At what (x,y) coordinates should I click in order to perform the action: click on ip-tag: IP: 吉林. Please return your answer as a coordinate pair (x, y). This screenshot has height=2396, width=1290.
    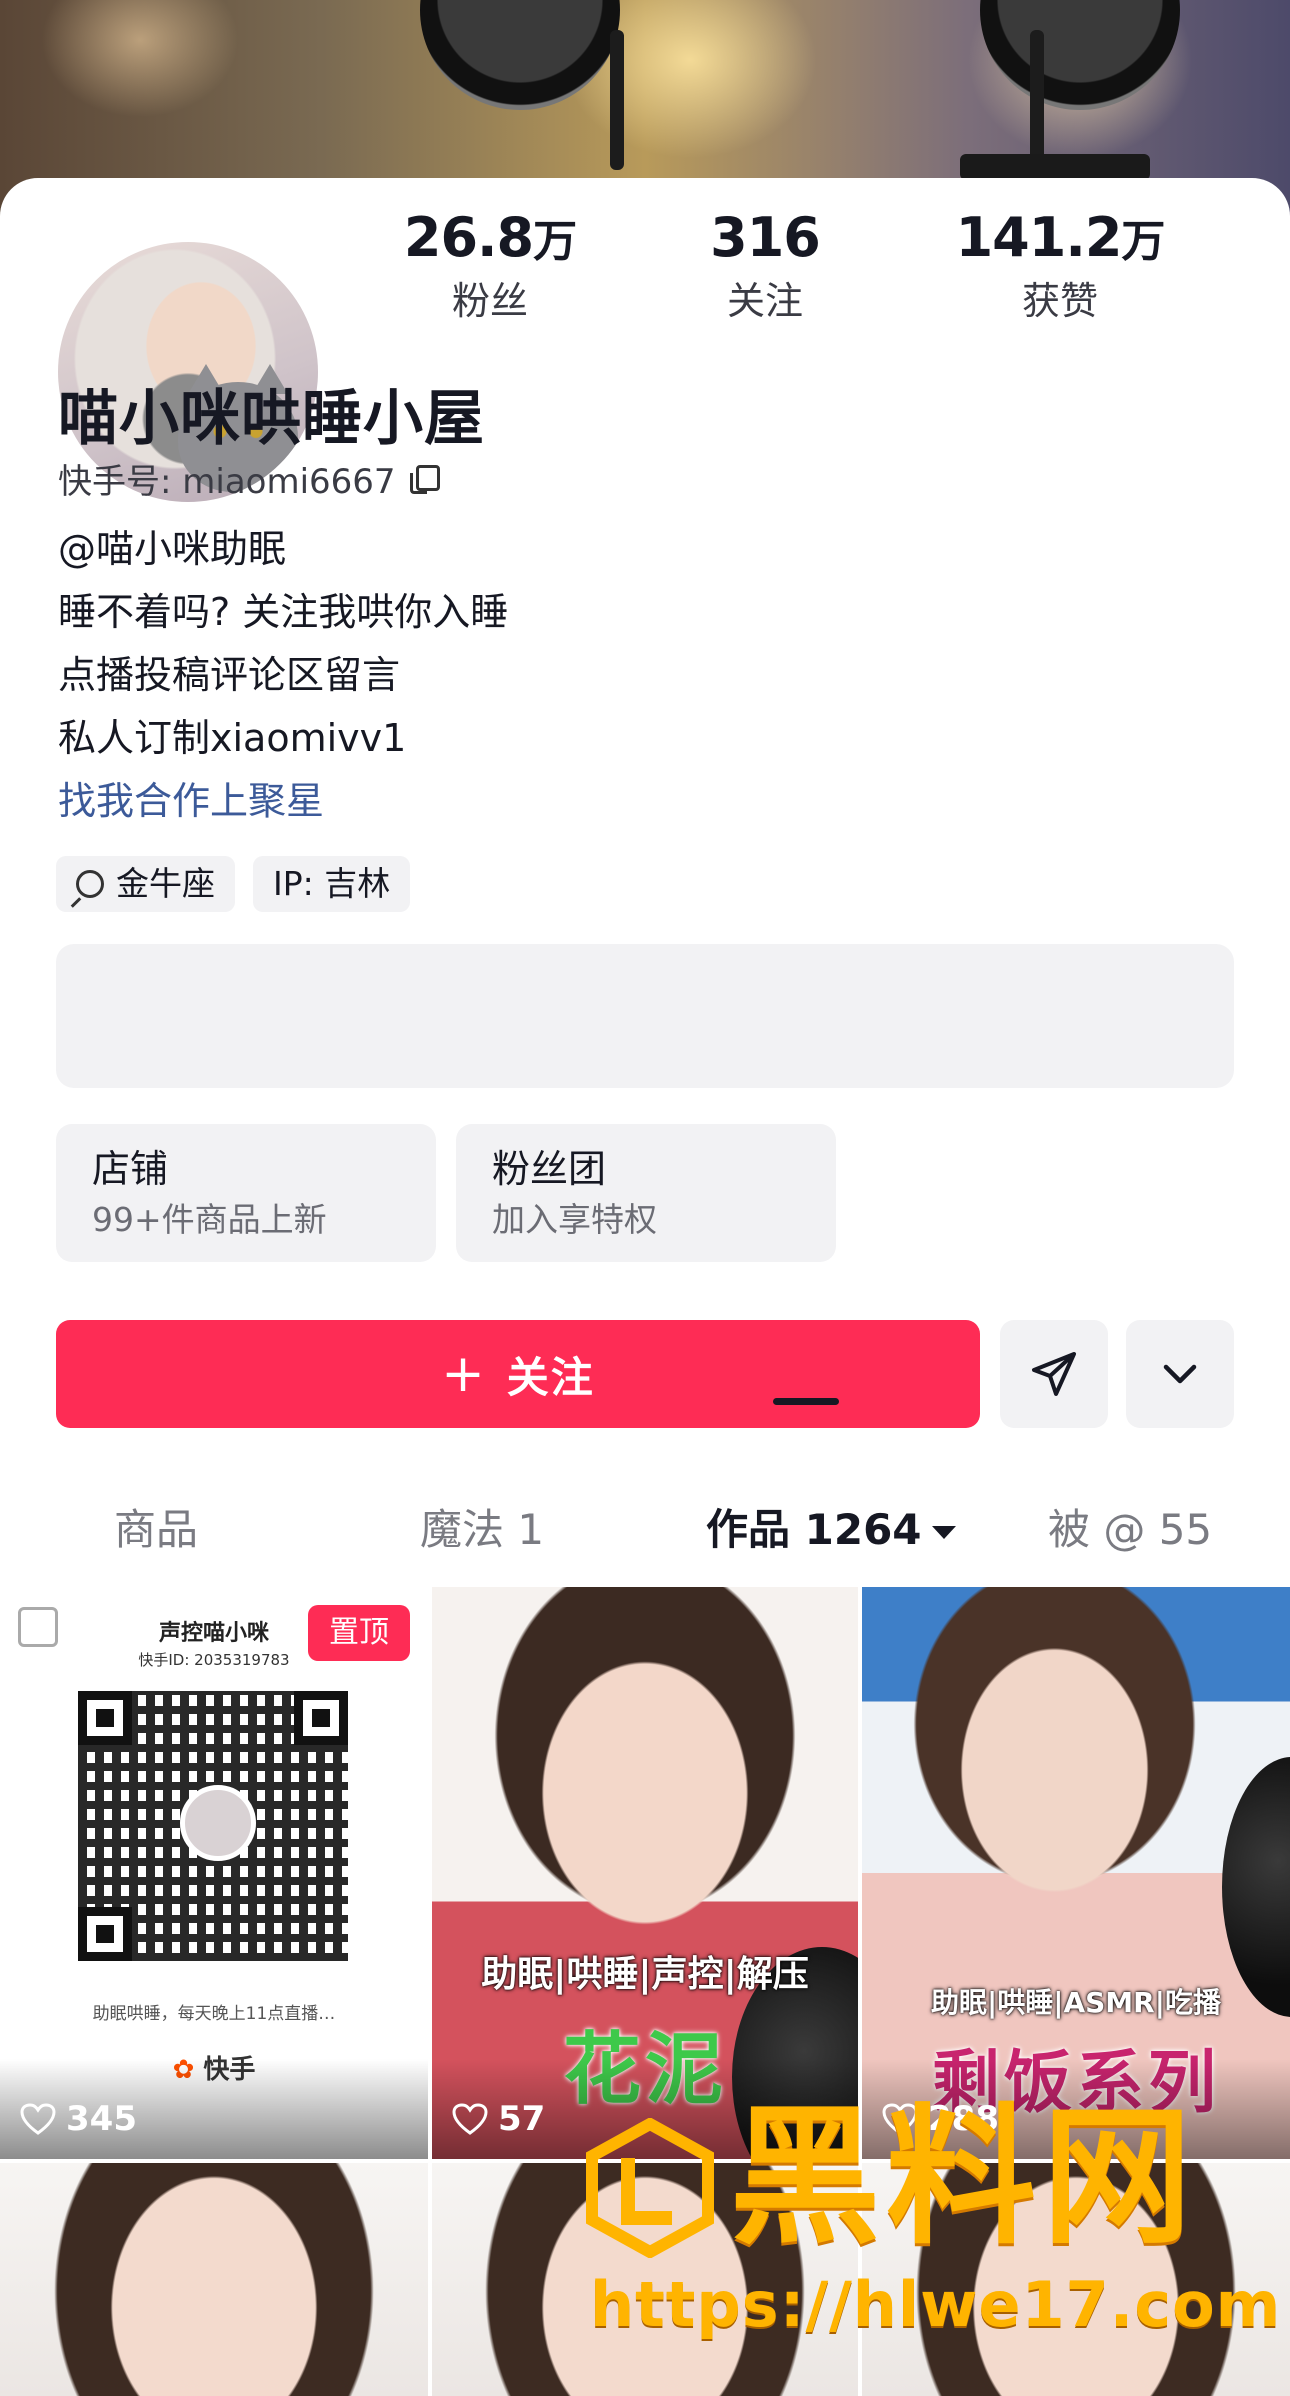
    Looking at the image, I should click on (332, 884).